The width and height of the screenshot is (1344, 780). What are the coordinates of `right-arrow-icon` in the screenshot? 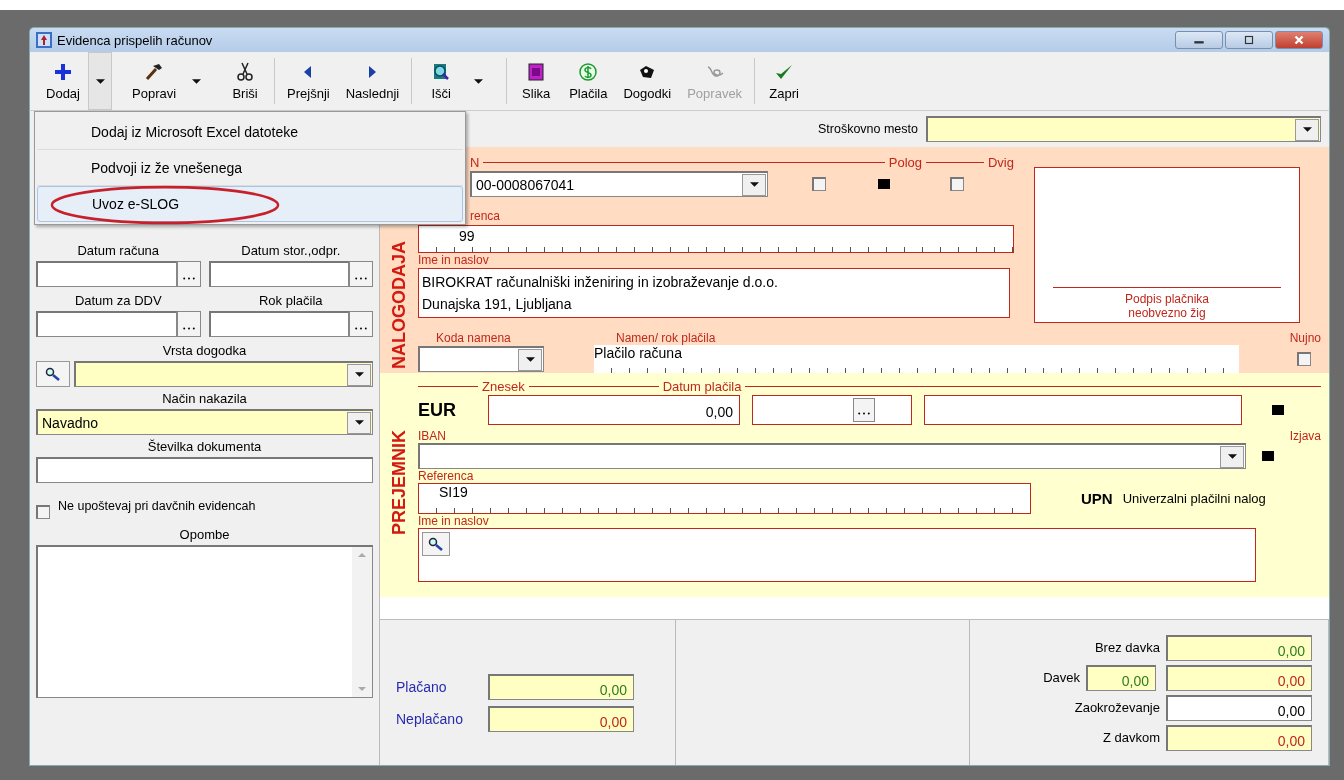 It's located at (372, 71).